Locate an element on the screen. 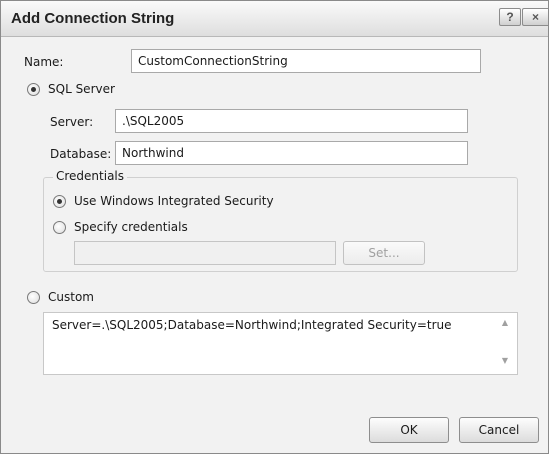 The width and height of the screenshot is (549, 454). server-label: Server: is located at coordinates (72, 122).